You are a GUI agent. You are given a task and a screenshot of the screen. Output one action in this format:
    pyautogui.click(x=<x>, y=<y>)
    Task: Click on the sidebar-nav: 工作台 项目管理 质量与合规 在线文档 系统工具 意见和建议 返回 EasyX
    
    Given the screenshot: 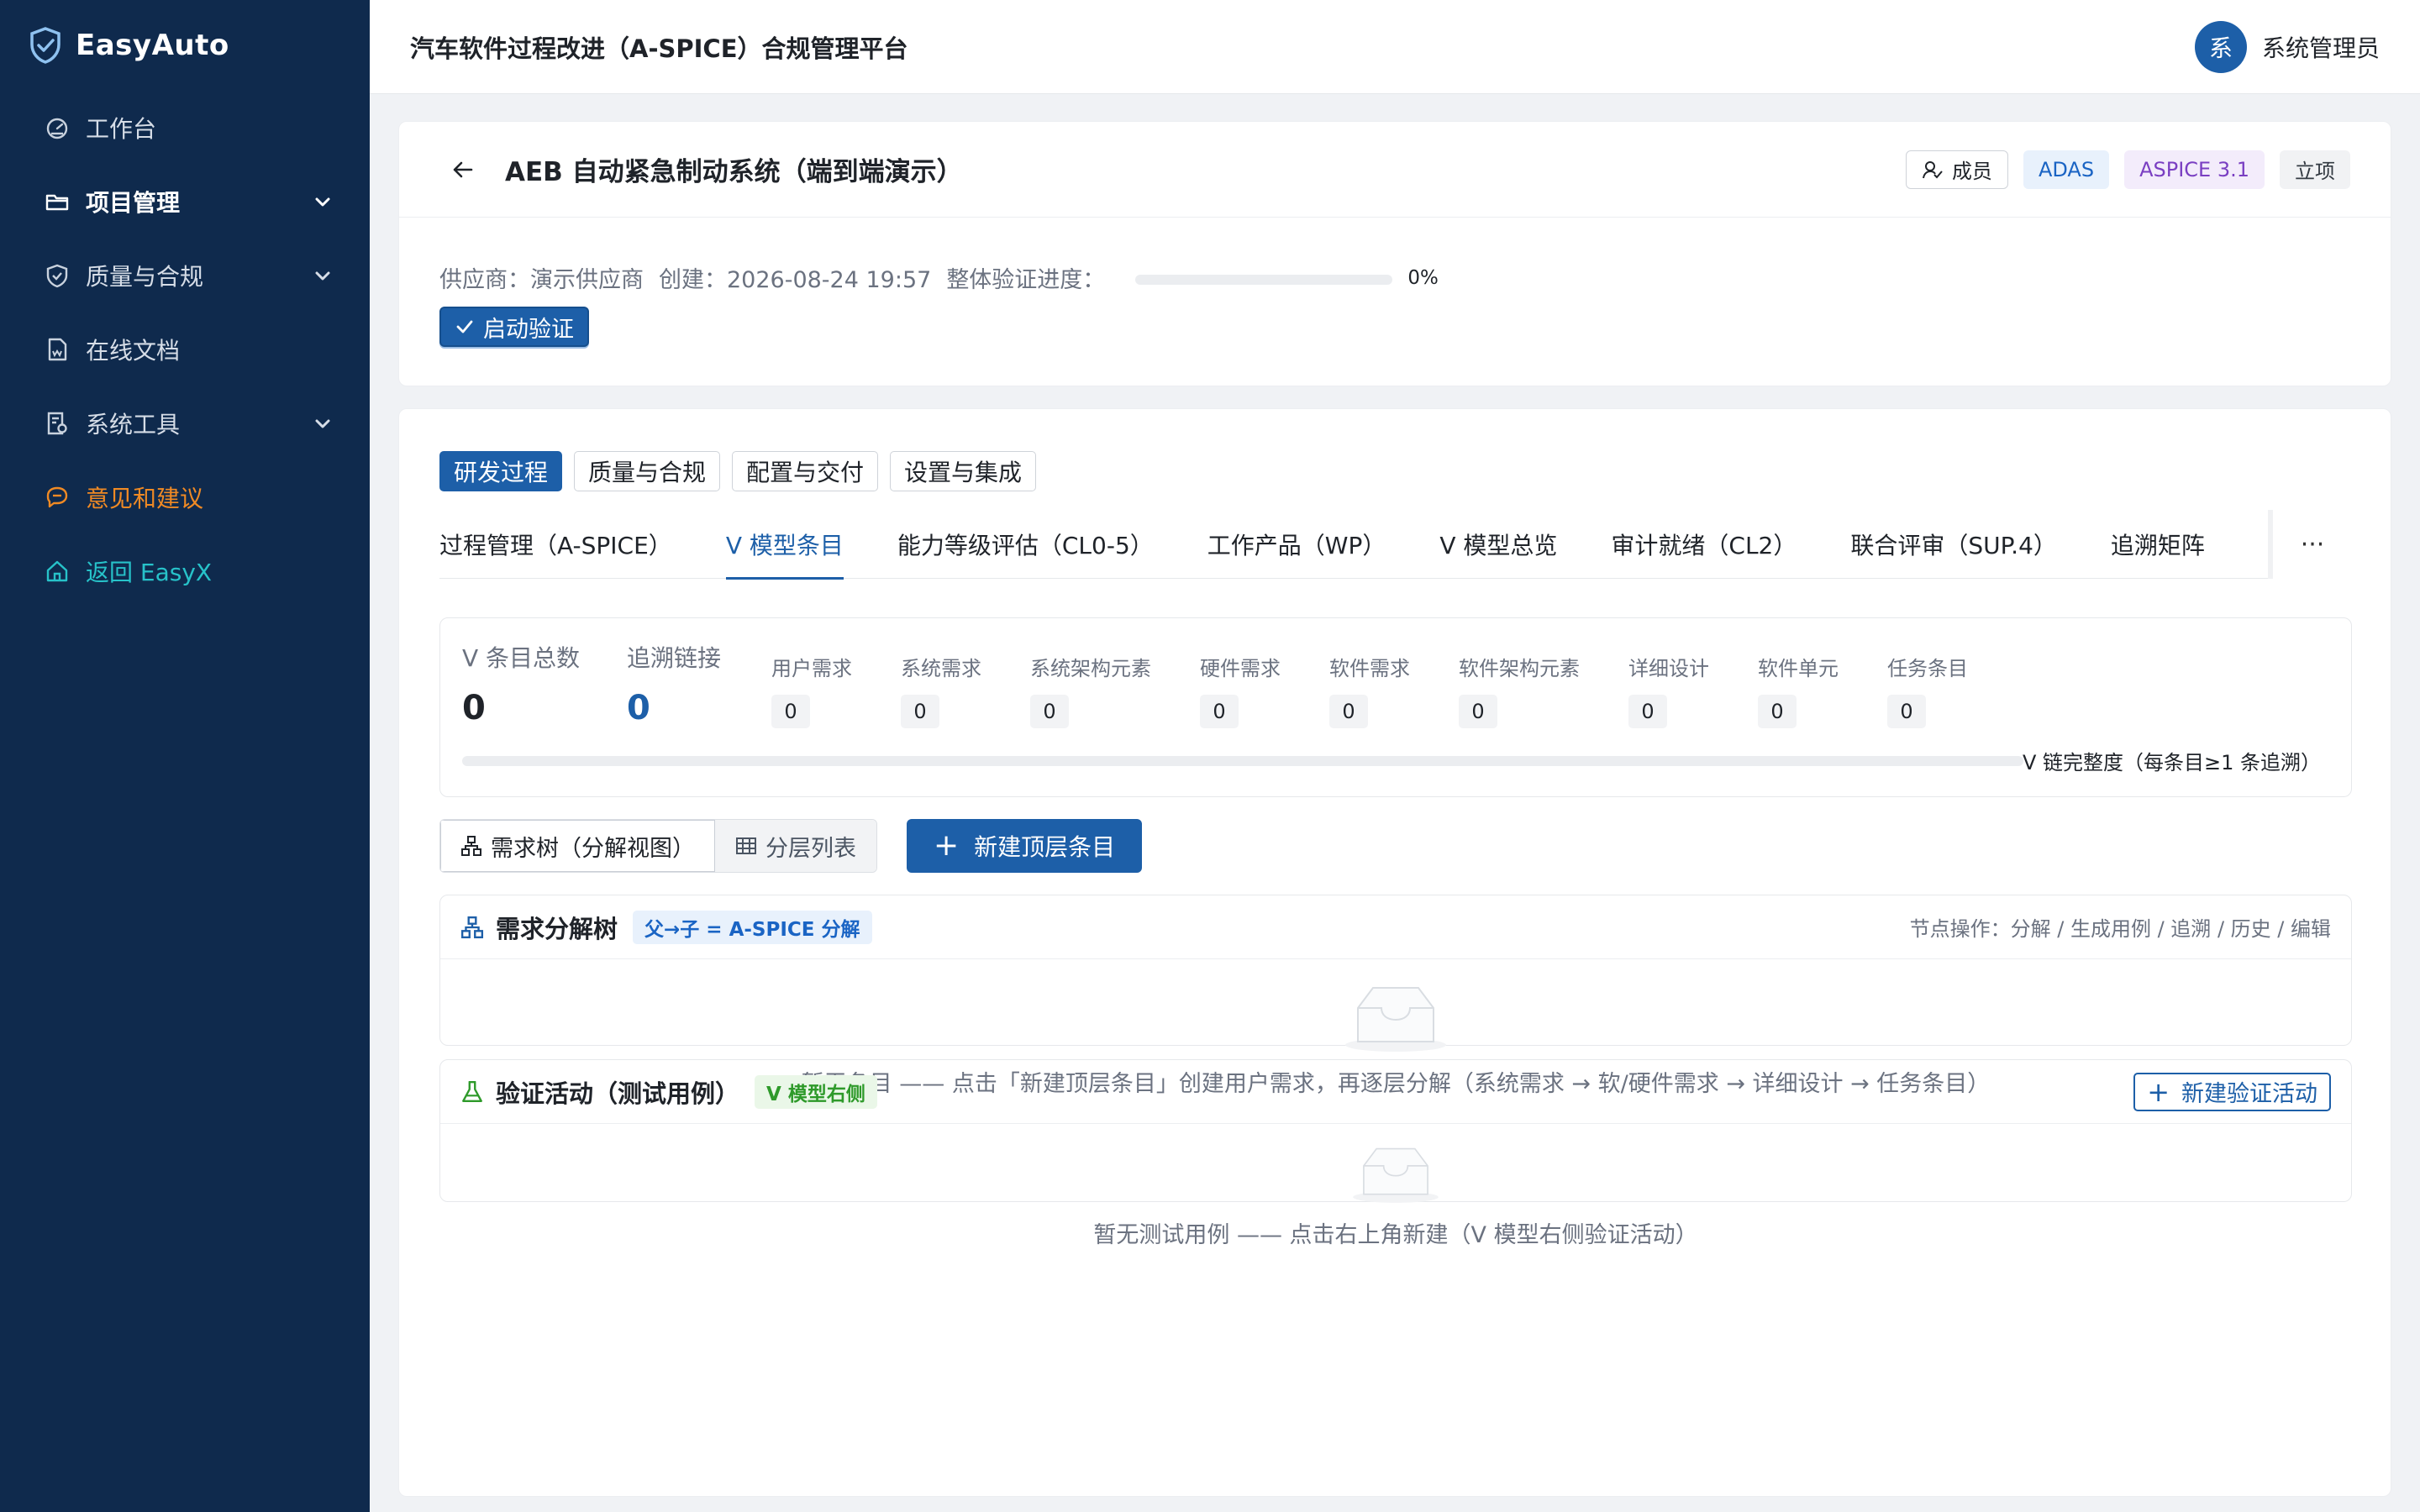 What is the action you would take?
    pyautogui.click(x=185, y=349)
    